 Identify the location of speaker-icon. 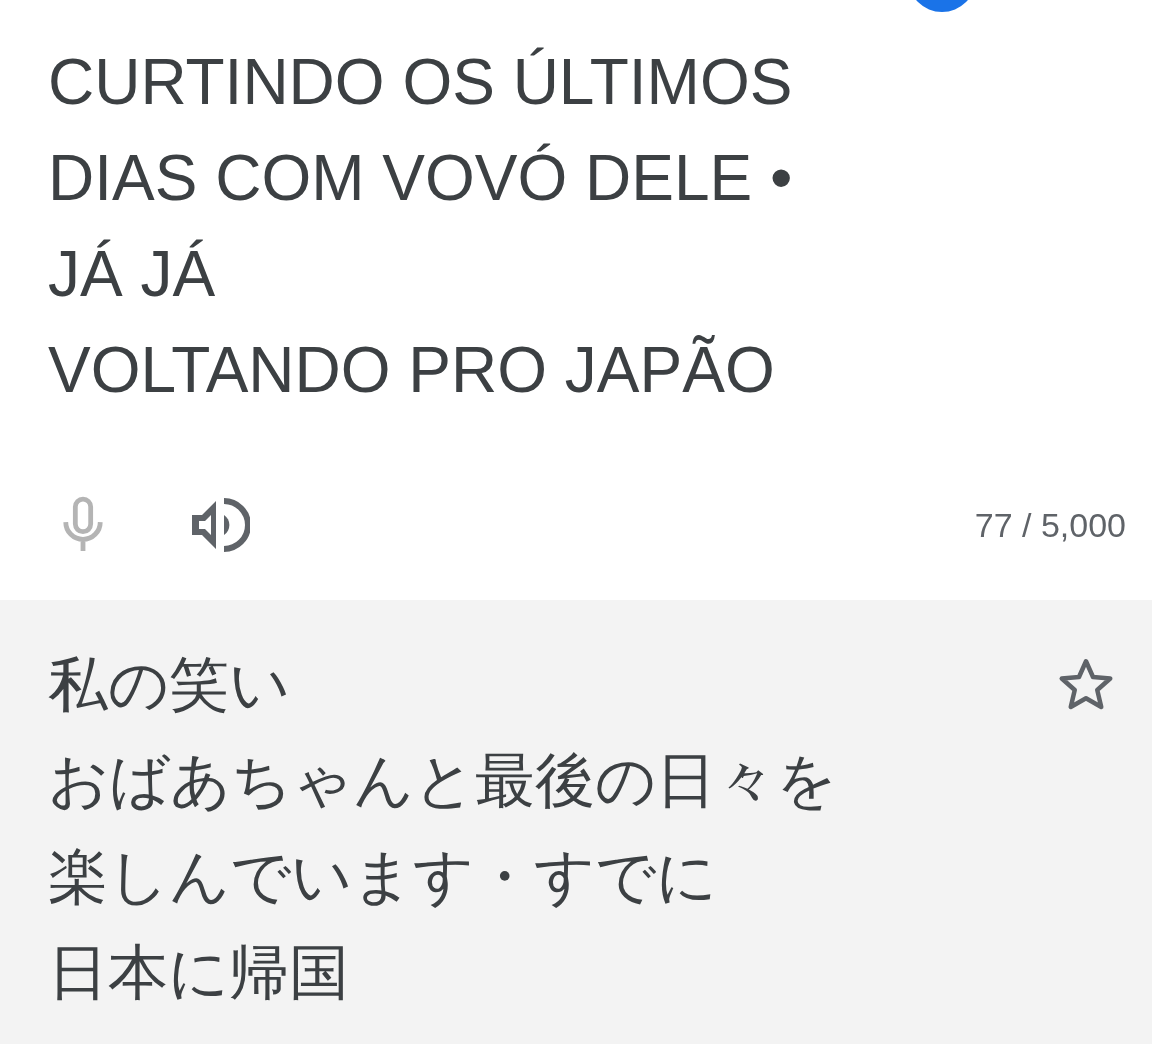
(220, 525).